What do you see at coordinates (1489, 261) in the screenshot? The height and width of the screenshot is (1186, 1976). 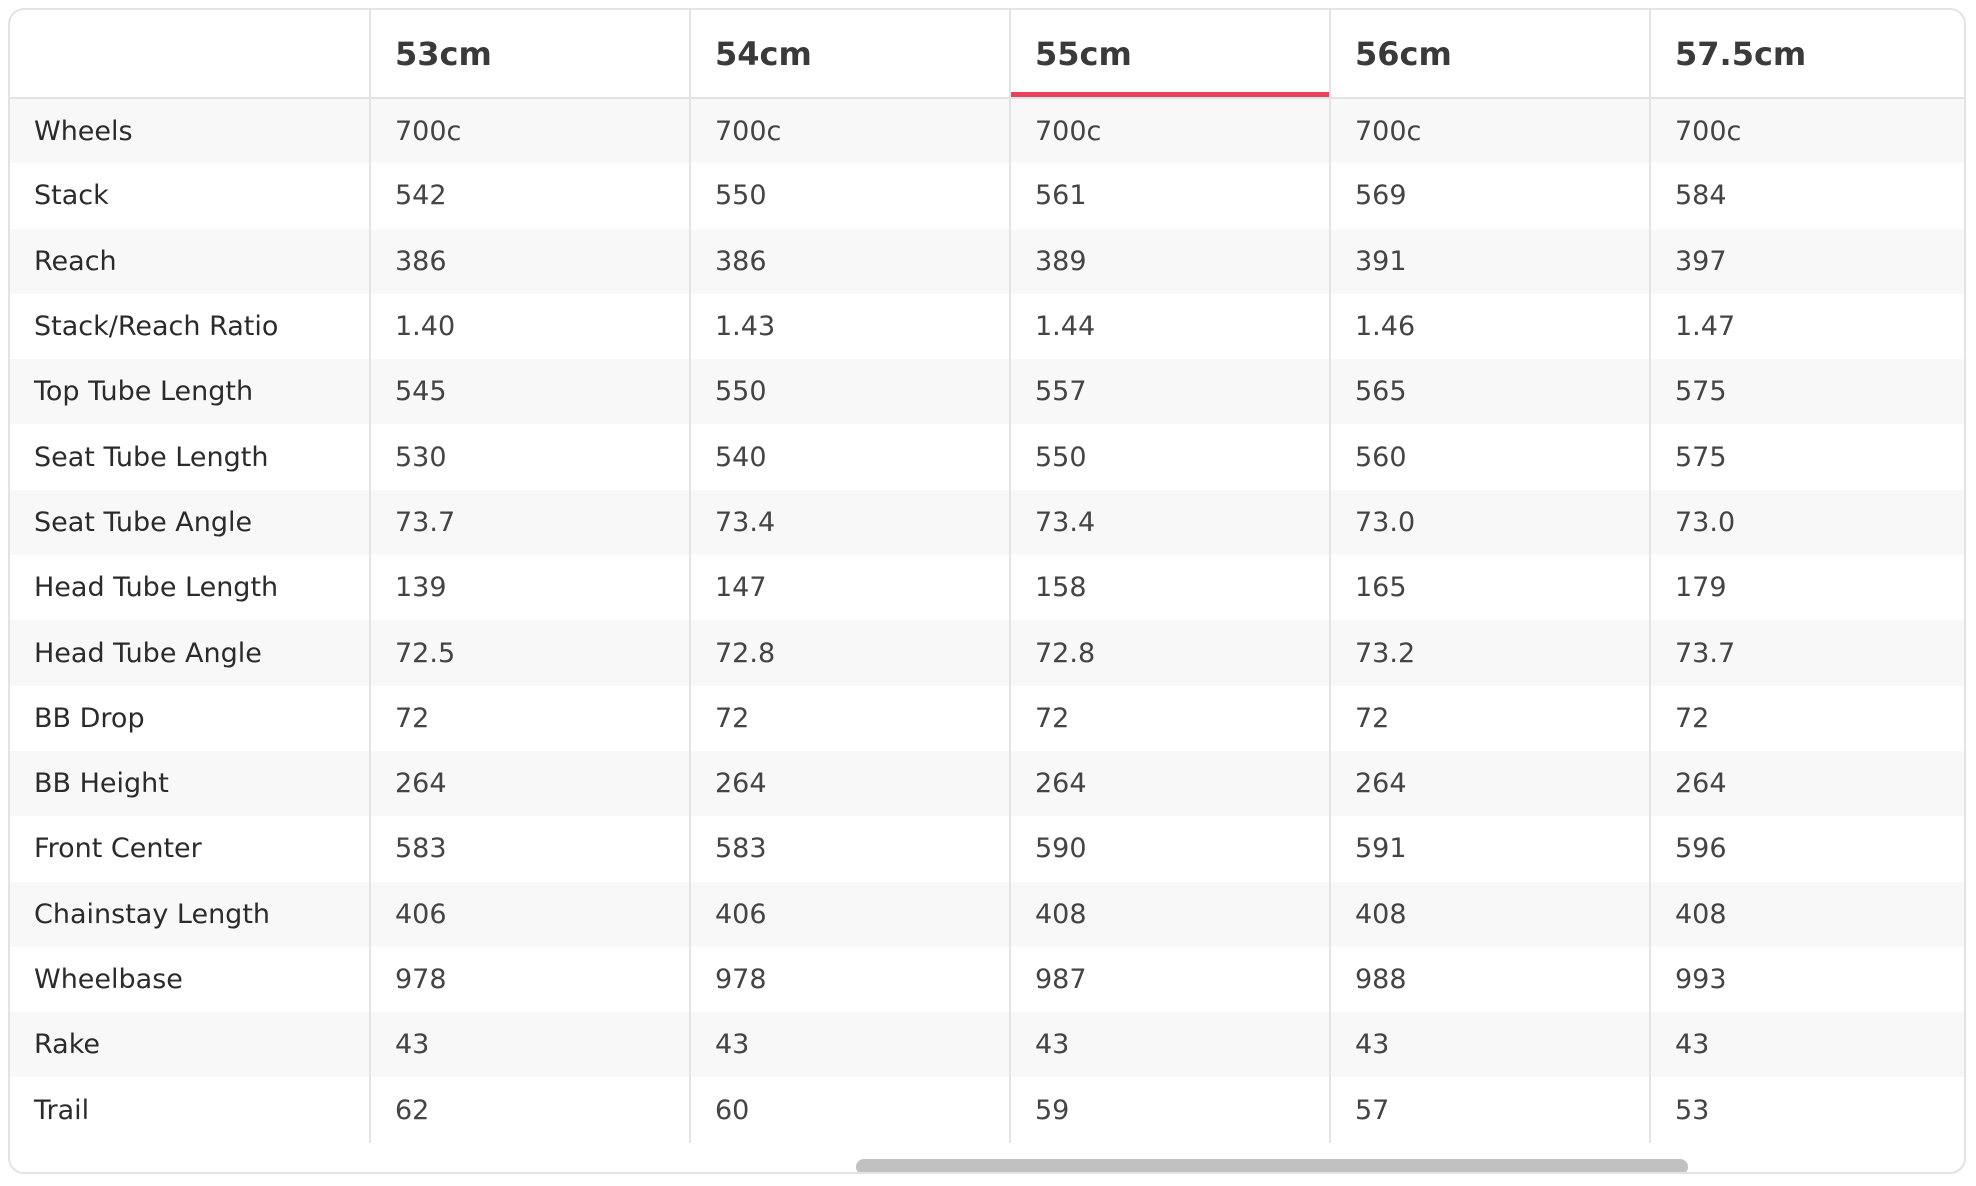 I see `table-cell: 391` at bounding box center [1489, 261].